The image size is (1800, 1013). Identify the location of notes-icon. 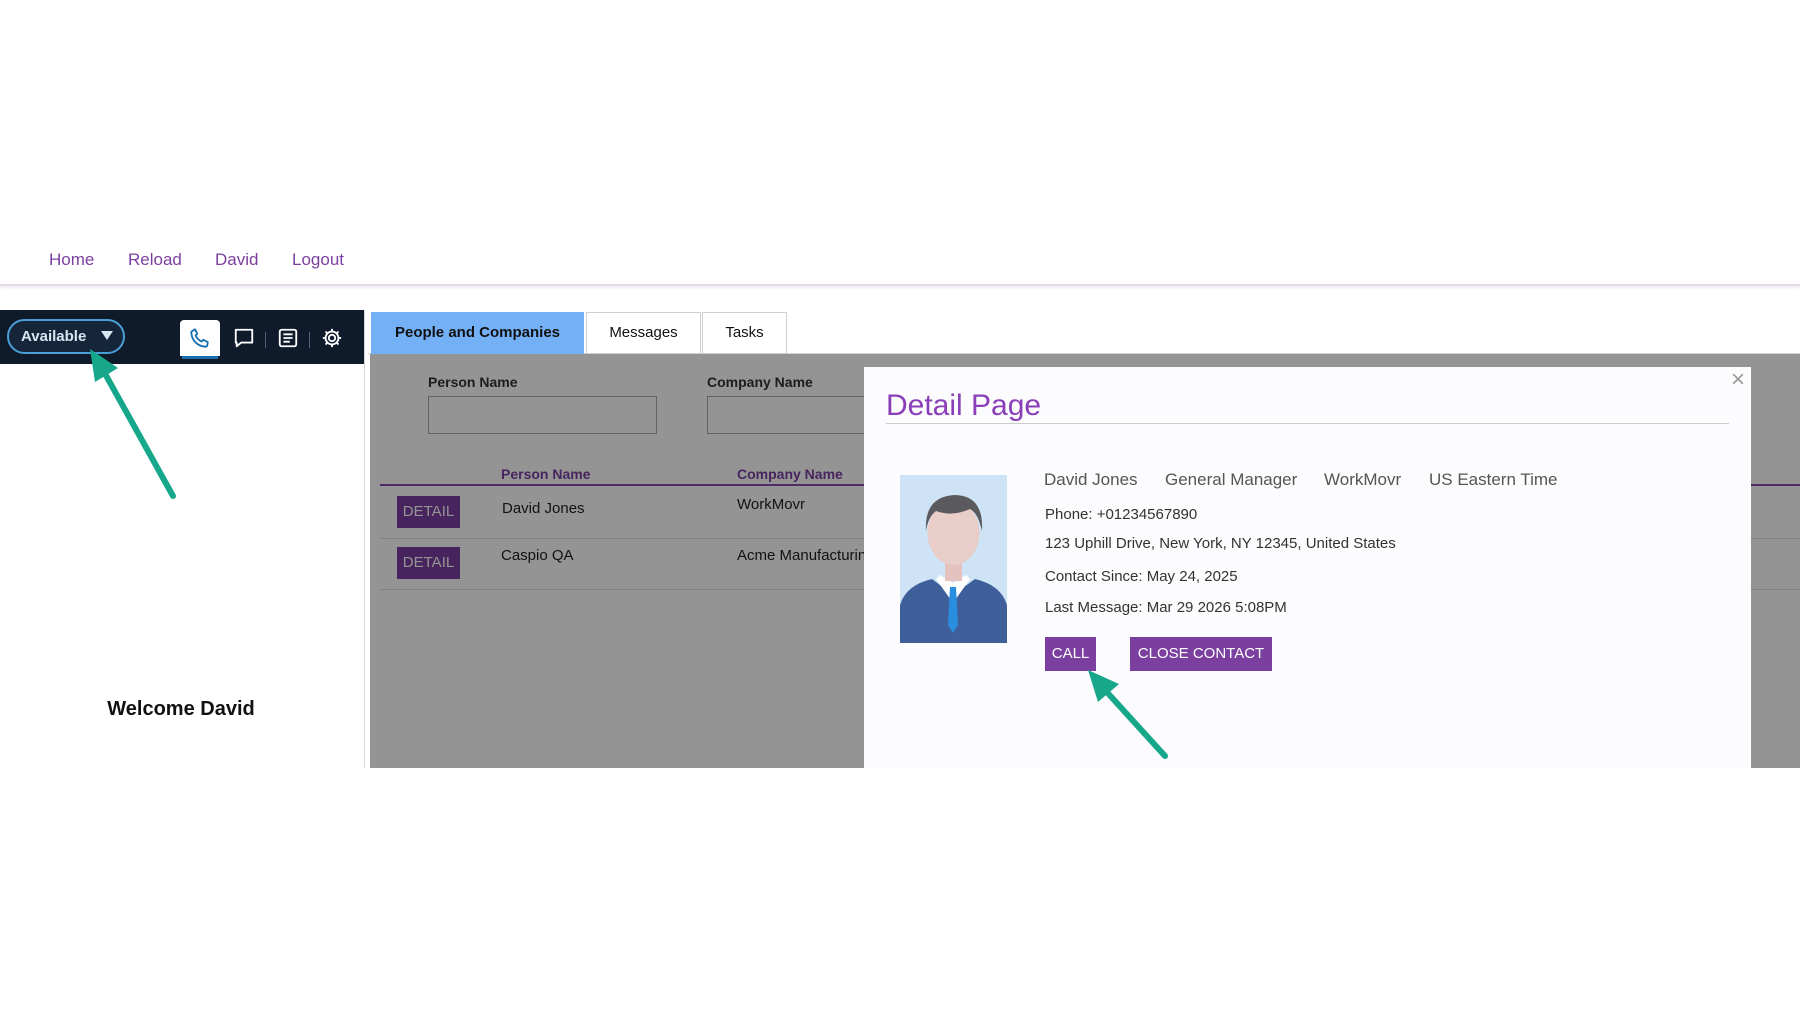
(288, 338).